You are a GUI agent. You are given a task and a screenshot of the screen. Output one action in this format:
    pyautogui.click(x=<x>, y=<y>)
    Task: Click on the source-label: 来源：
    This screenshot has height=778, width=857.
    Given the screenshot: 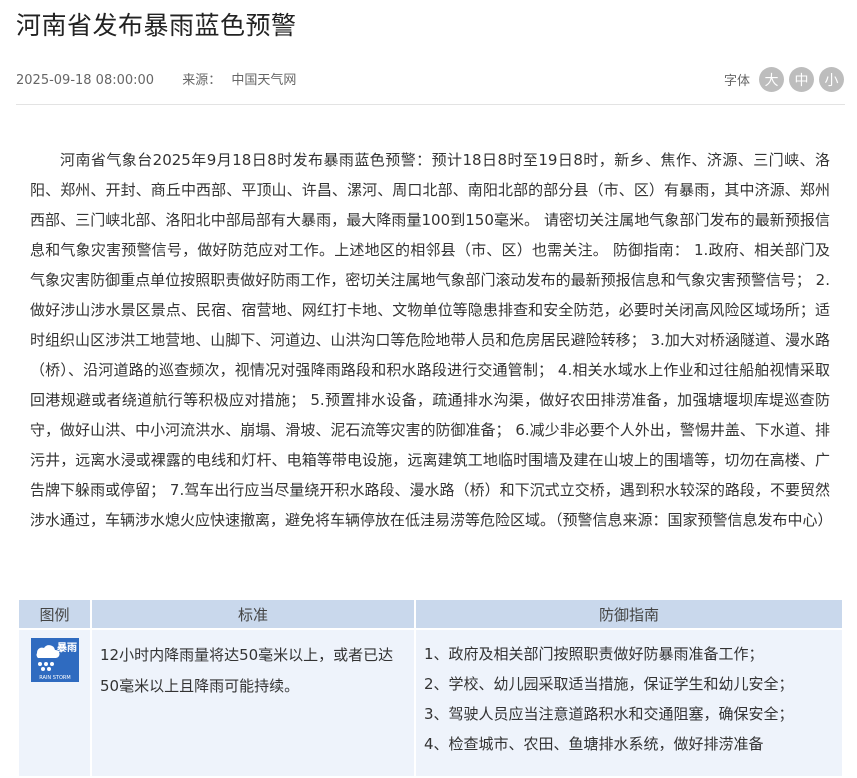 What is the action you would take?
    pyautogui.click(x=202, y=80)
    